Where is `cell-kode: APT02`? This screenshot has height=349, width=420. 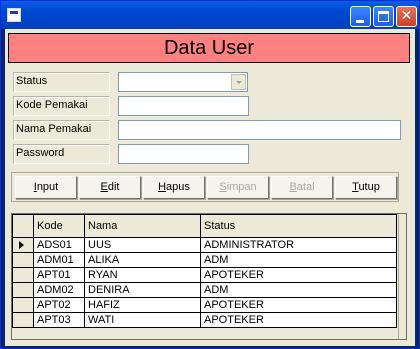 cell-kode: APT02 is located at coordinates (59, 305).